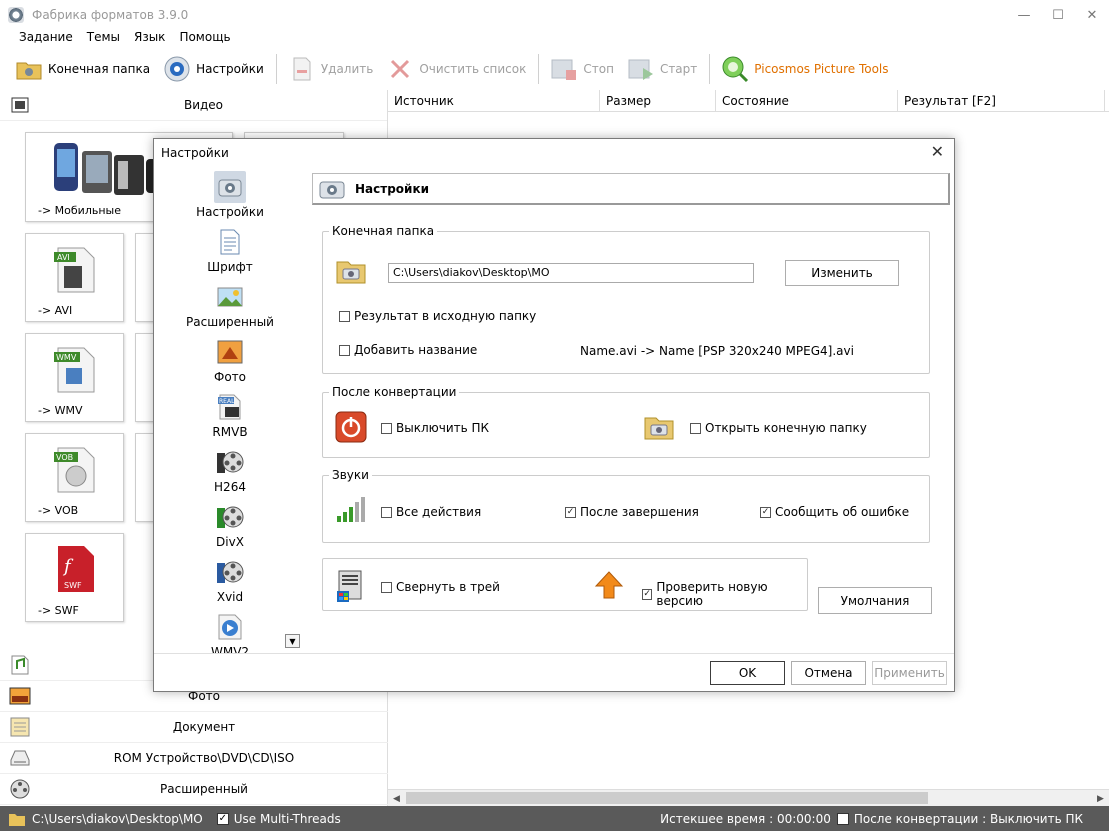 The width and height of the screenshot is (1109, 831). I want to click on column-source: Источник, so click(494, 100).